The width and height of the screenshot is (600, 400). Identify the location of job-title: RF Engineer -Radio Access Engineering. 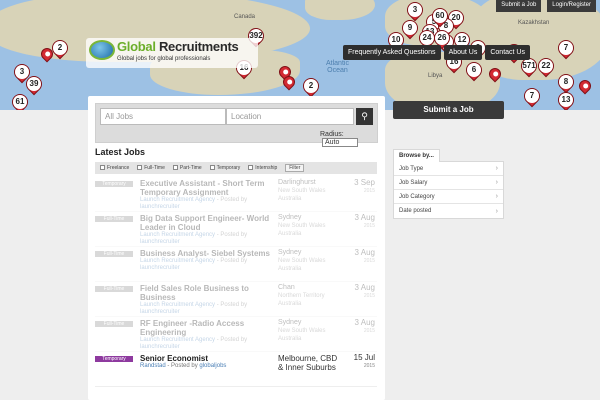
(205, 328).